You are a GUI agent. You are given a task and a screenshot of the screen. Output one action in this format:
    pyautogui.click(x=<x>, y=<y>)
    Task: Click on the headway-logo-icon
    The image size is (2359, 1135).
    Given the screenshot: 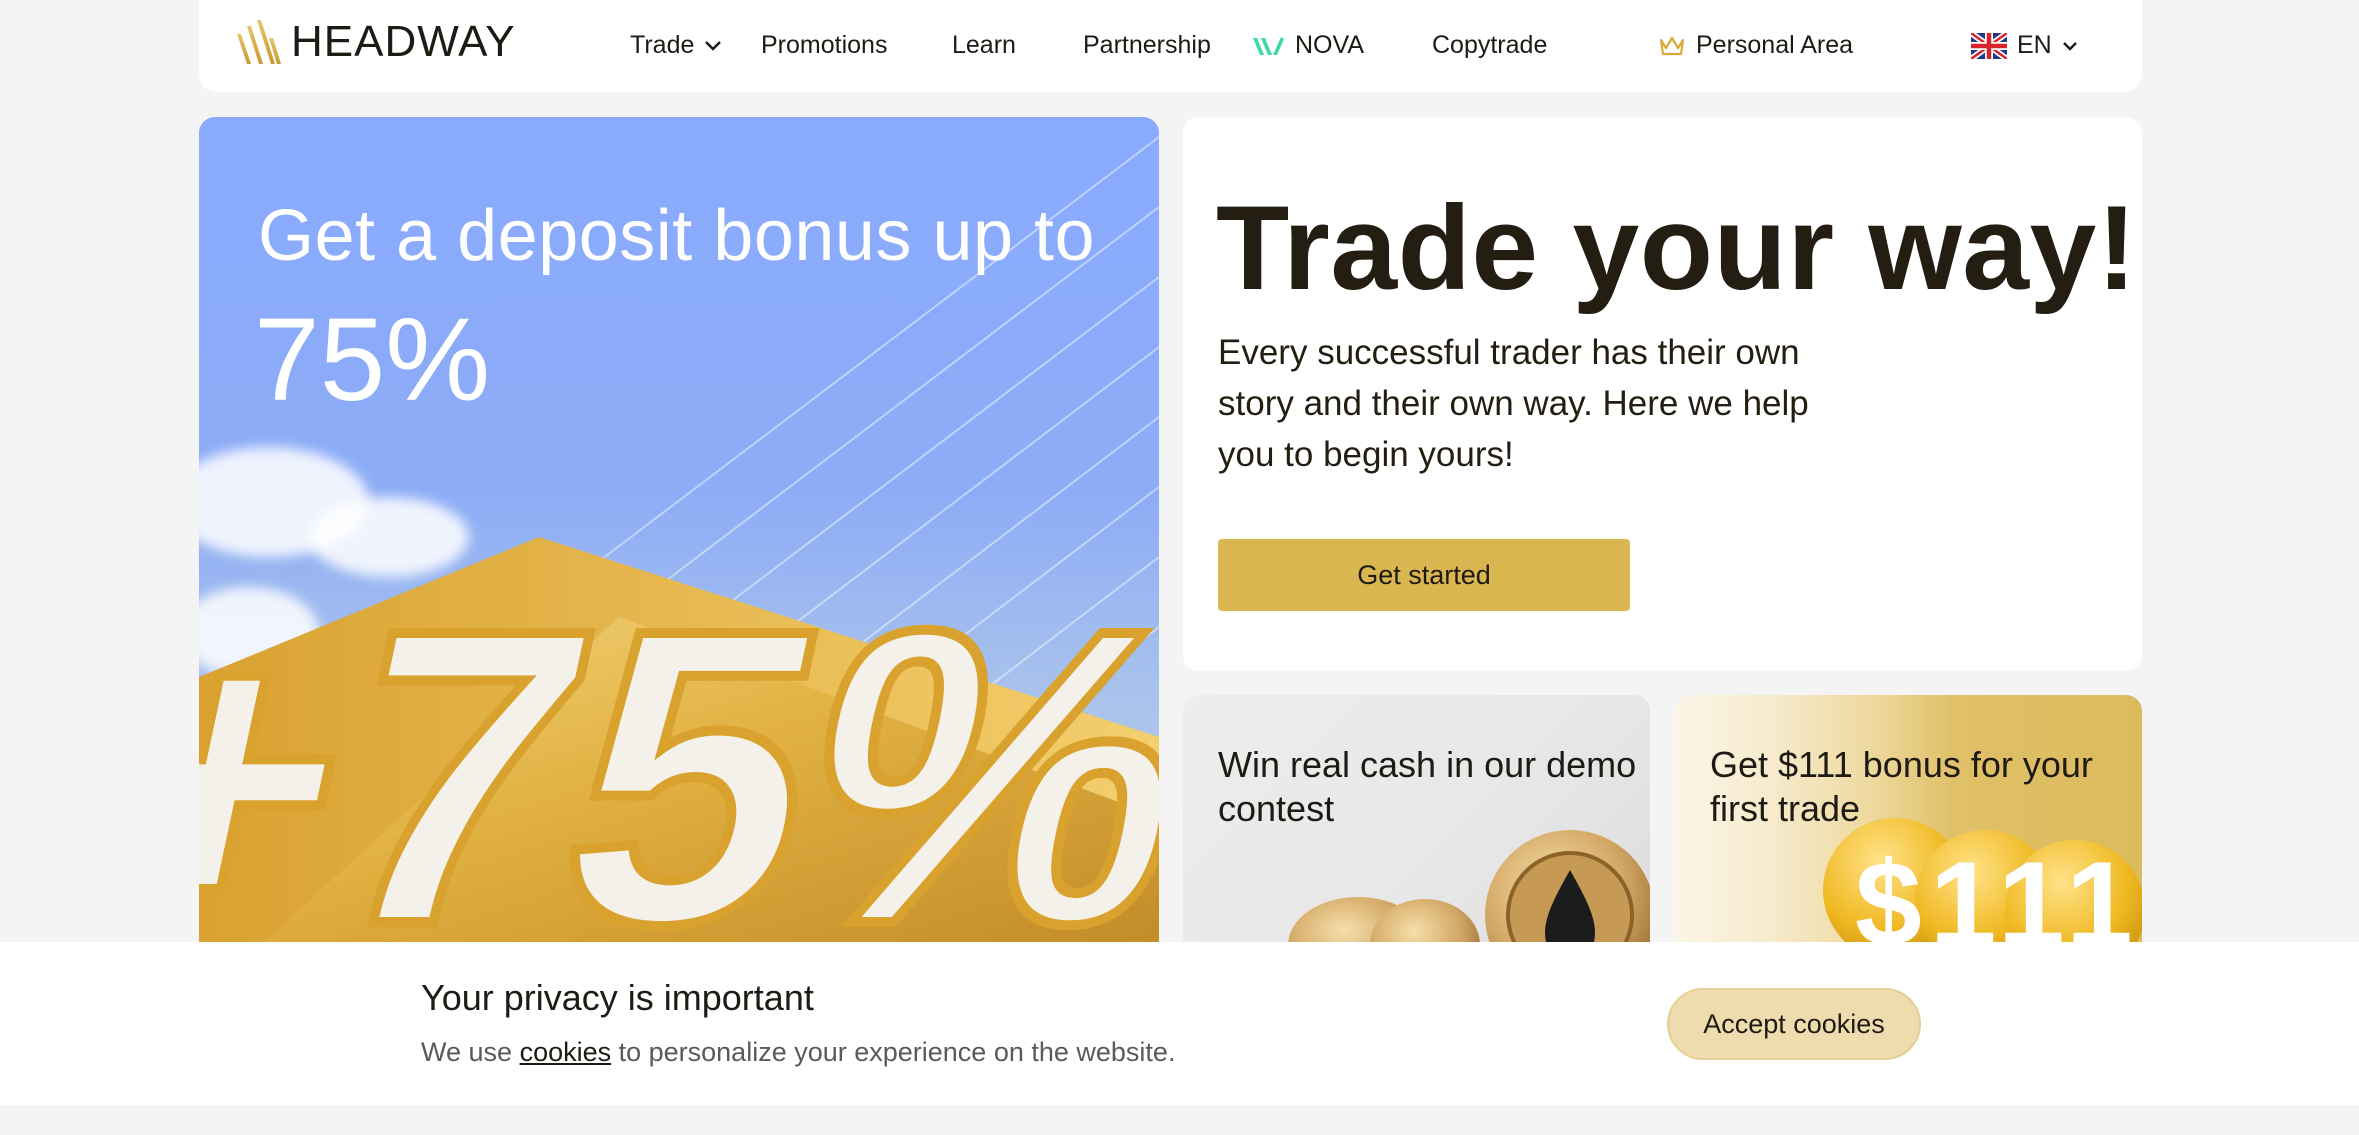 What is the action you would take?
    pyautogui.click(x=259, y=42)
    